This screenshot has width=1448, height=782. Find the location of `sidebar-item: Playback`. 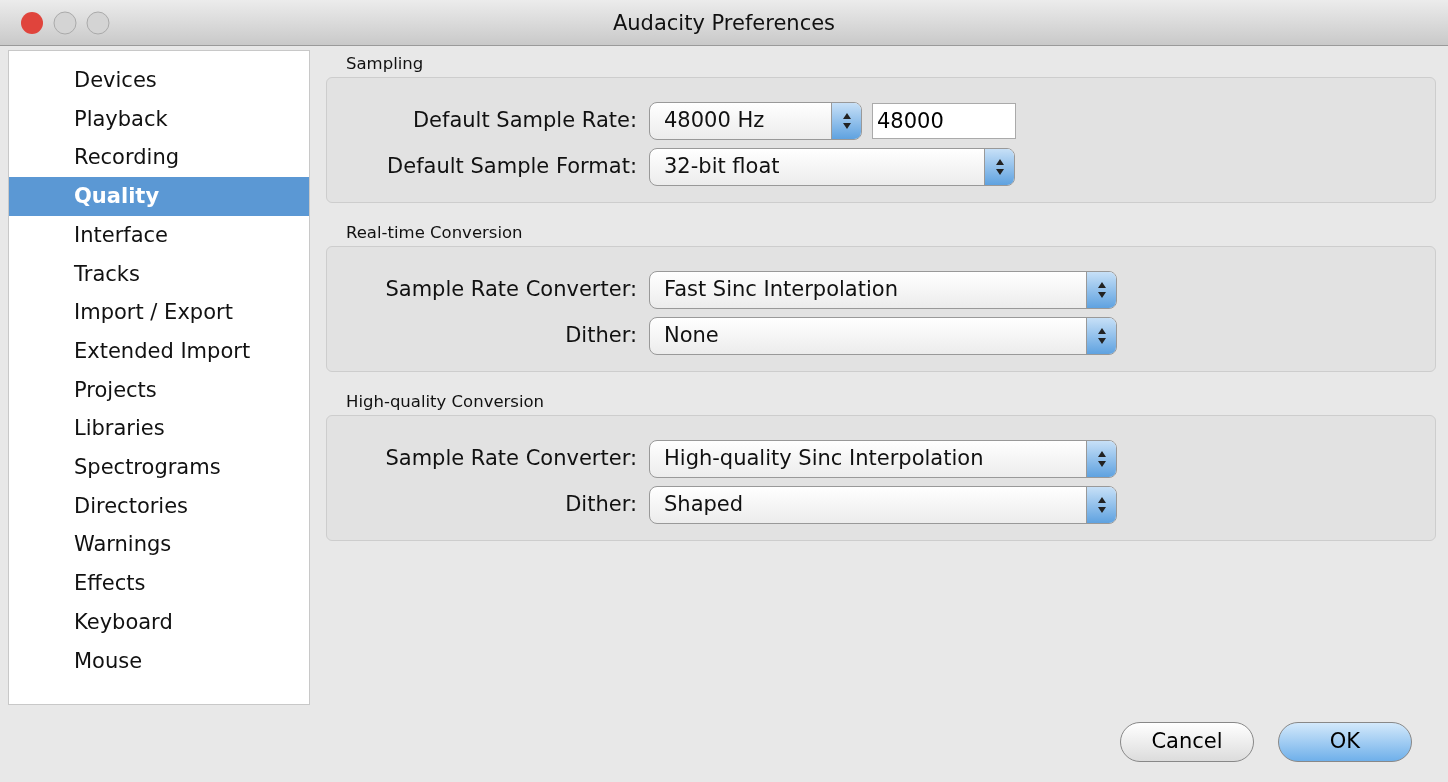

sidebar-item: Playback is located at coordinates (159, 119).